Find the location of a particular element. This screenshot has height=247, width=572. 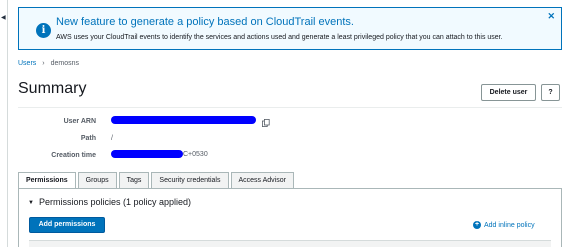

user-arn-value is located at coordinates (183, 120).